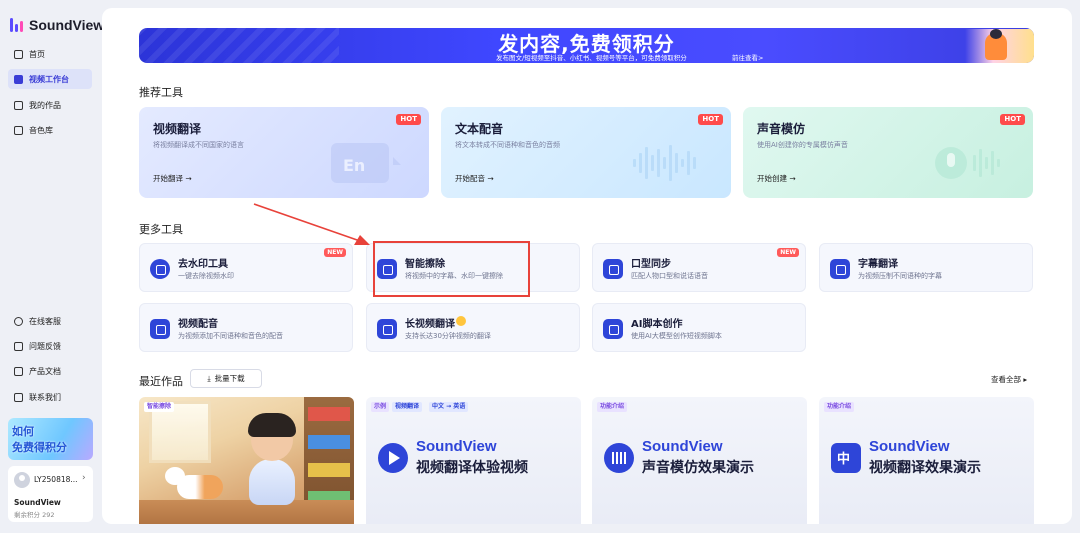  I want to click on work-card-translate-demo: 示例 视频翻译 中文 → 英语 SoundView 视频翻译体验视频, so click(473, 460).